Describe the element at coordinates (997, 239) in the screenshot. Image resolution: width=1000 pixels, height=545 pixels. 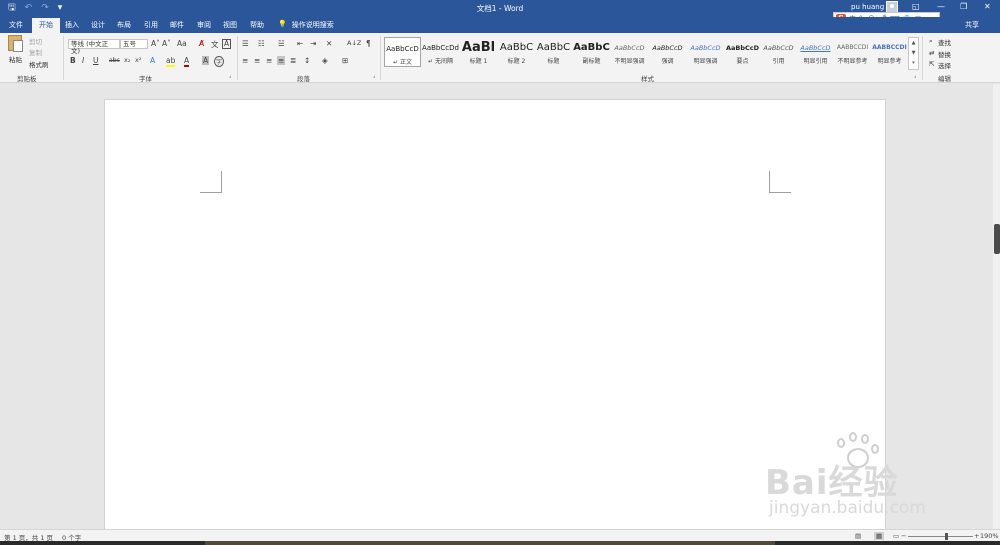
I see `scrollbar-thumb` at that location.